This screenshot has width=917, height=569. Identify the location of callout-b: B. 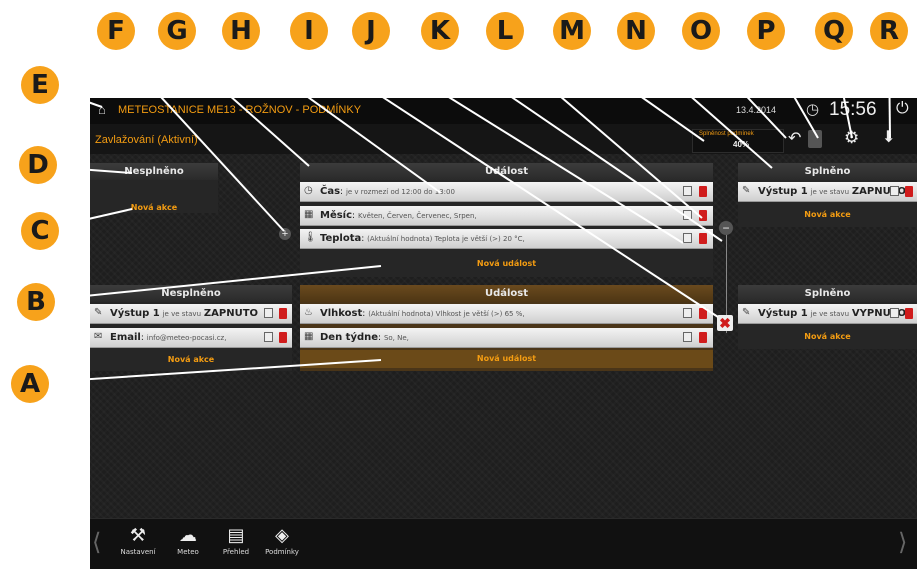
(36, 302).